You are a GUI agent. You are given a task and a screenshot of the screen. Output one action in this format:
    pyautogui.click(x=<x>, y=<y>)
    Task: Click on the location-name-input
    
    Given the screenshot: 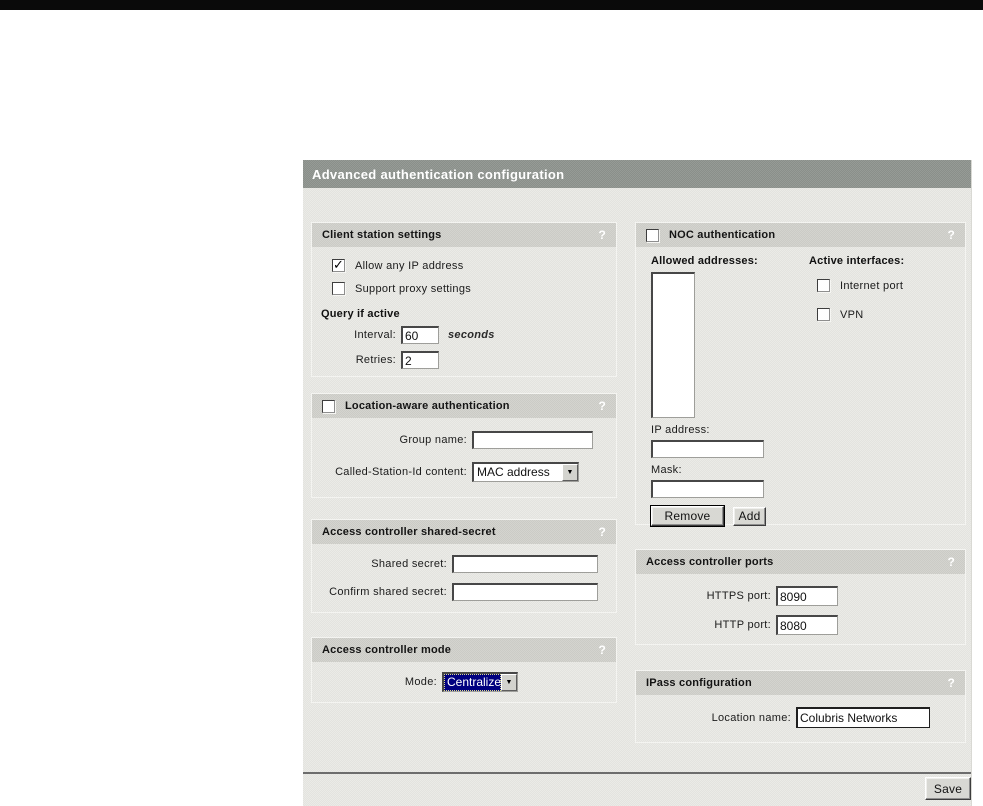 What is the action you would take?
    pyautogui.click(x=863, y=717)
    